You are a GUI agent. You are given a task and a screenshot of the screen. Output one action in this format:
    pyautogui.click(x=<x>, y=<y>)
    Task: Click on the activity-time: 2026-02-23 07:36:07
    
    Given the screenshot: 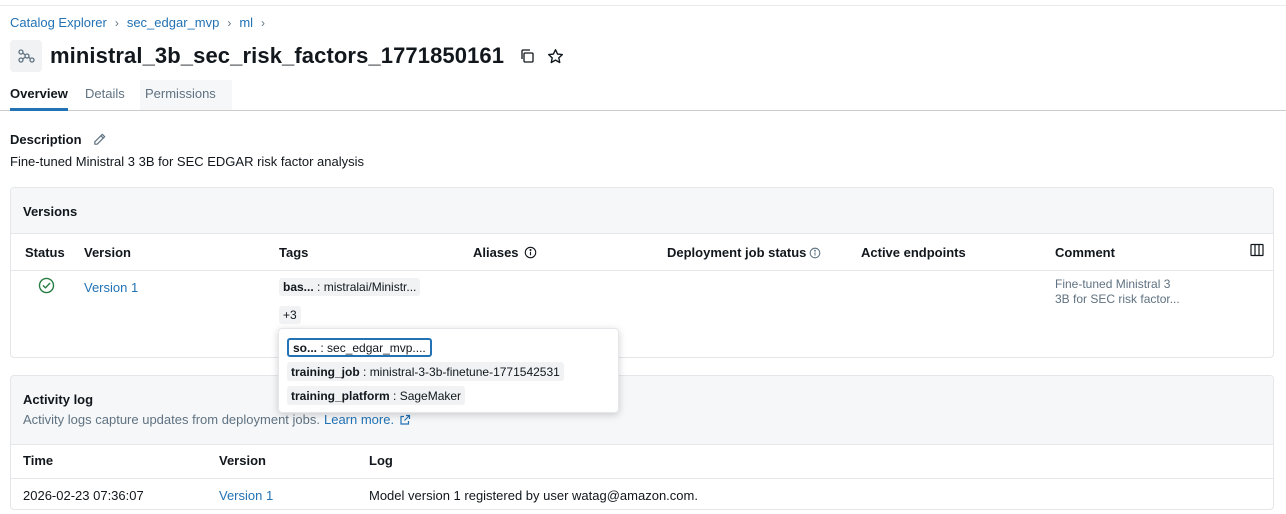 What is the action you would take?
    pyautogui.click(x=83, y=495)
    